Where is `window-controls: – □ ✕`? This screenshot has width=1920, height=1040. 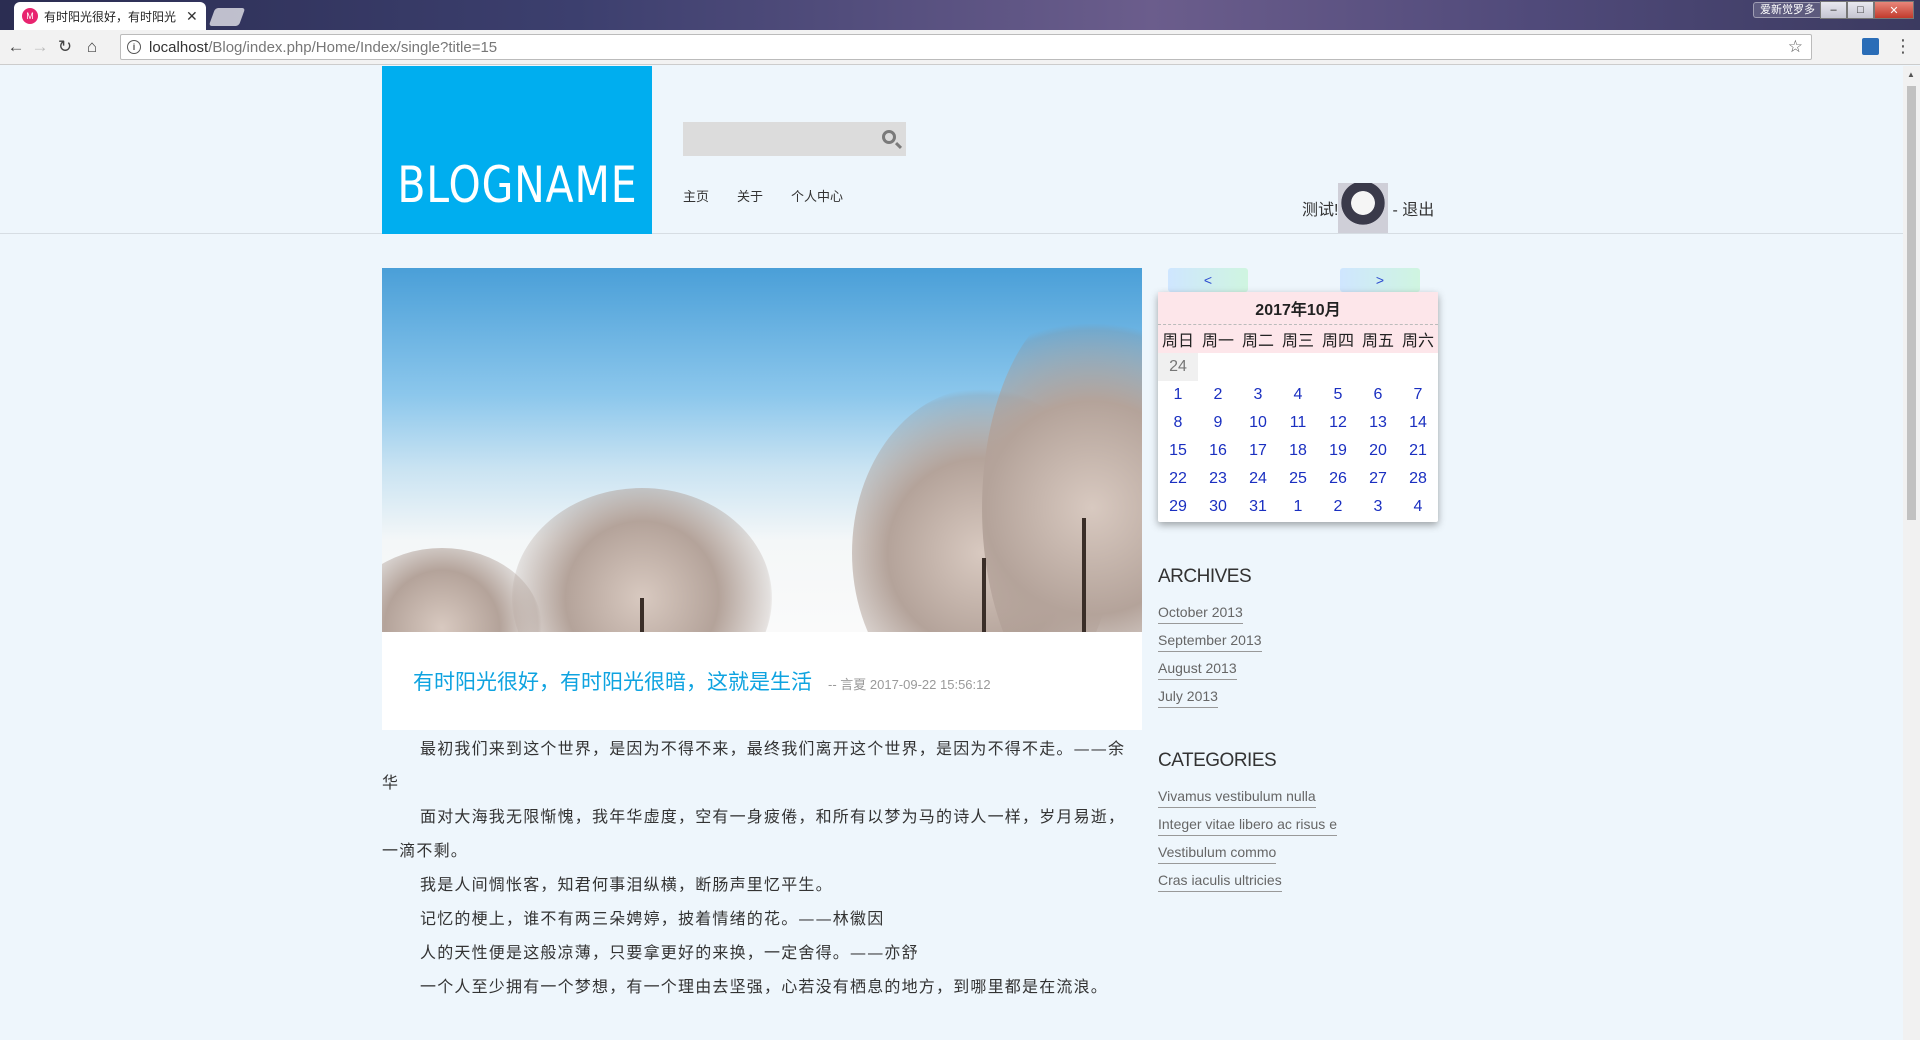 window-controls: – □ ✕ is located at coordinates (1867, 10).